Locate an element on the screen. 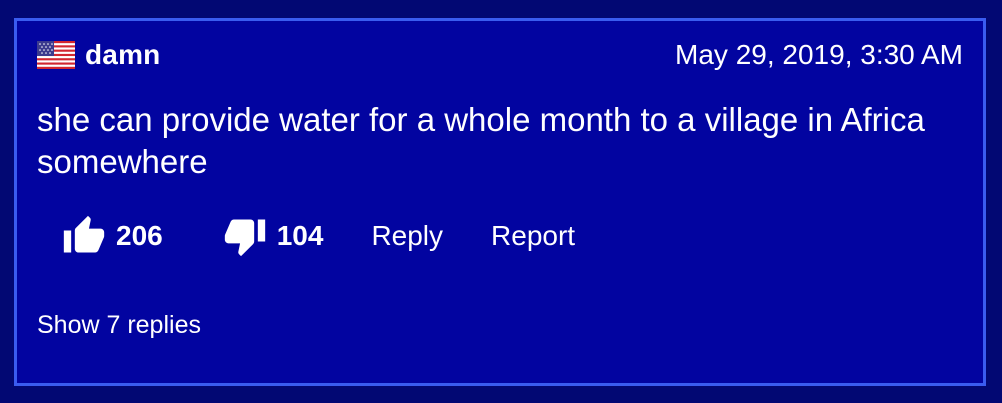 Image resolution: width=1002 pixels, height=403 pixels. thumbs-down-icon is located at coordinates (244, 238).